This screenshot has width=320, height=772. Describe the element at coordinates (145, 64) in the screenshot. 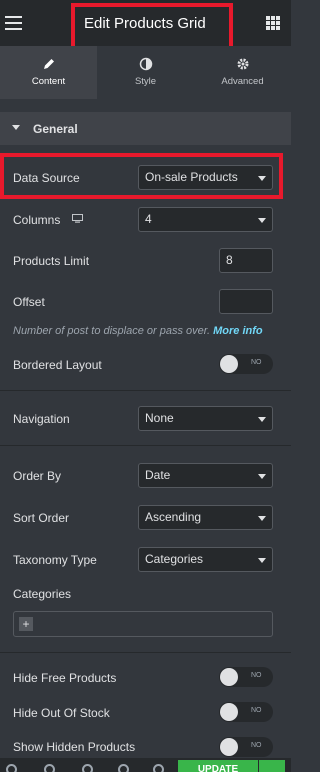

I see `half-circle-icon` at that location.